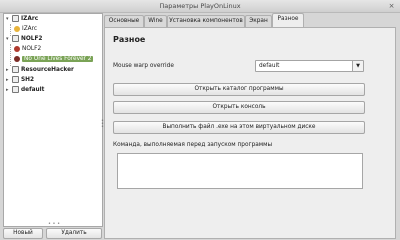 The width and height of the screenshot is (400, 240). What do you see at coordinates (17, 58) in the screenshot?
I see `game-icon` at bounding box center [17, 58].